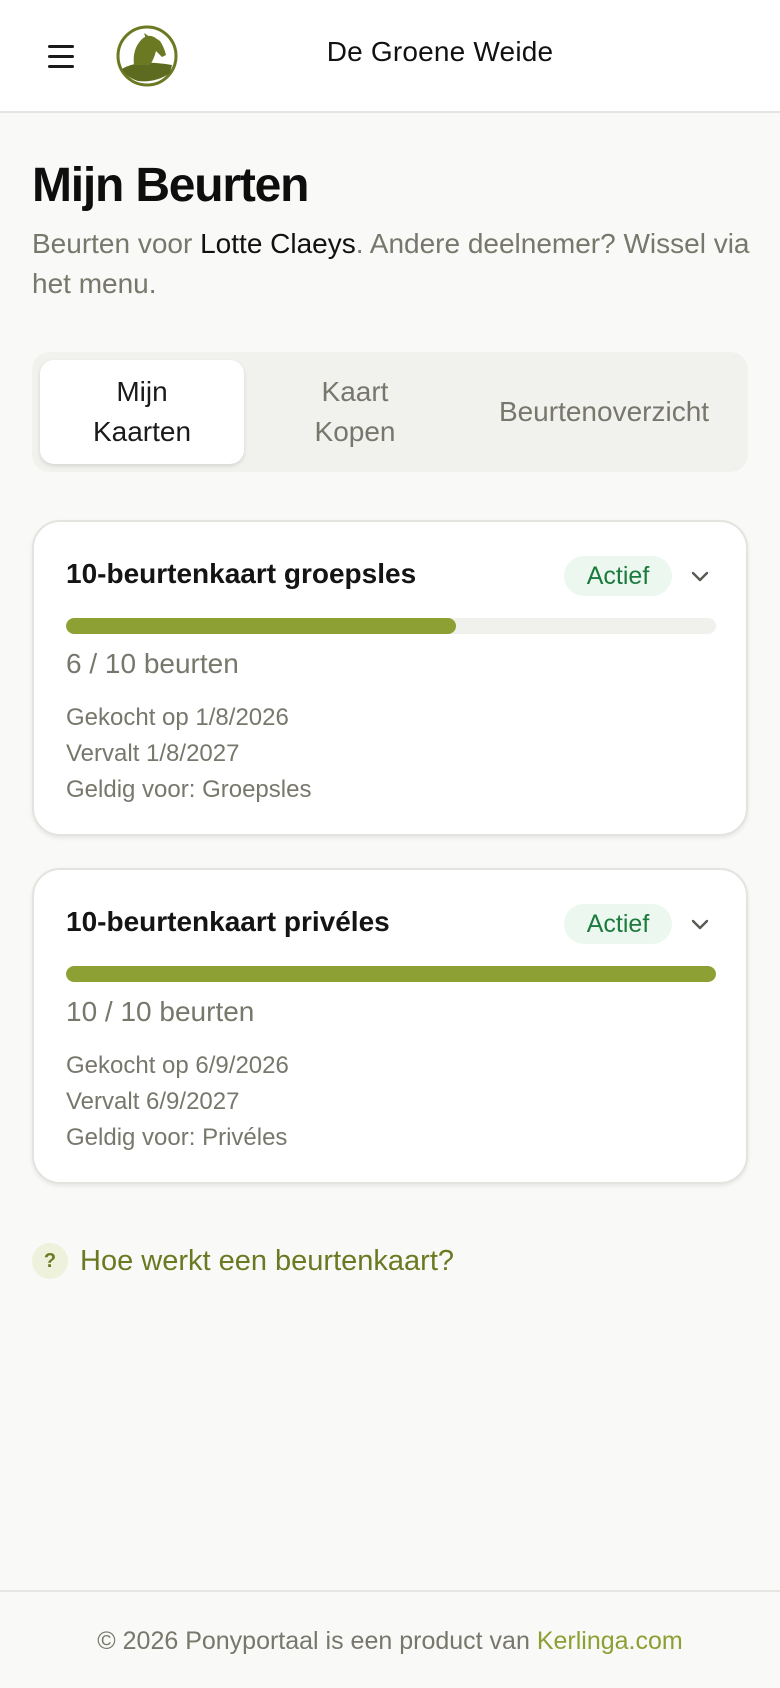 The image size is (780, 1688). Describe the element at coordinates (228, 921) in the screenshot. I see `card-title: 10-beurtenkaart privéles` at that location.